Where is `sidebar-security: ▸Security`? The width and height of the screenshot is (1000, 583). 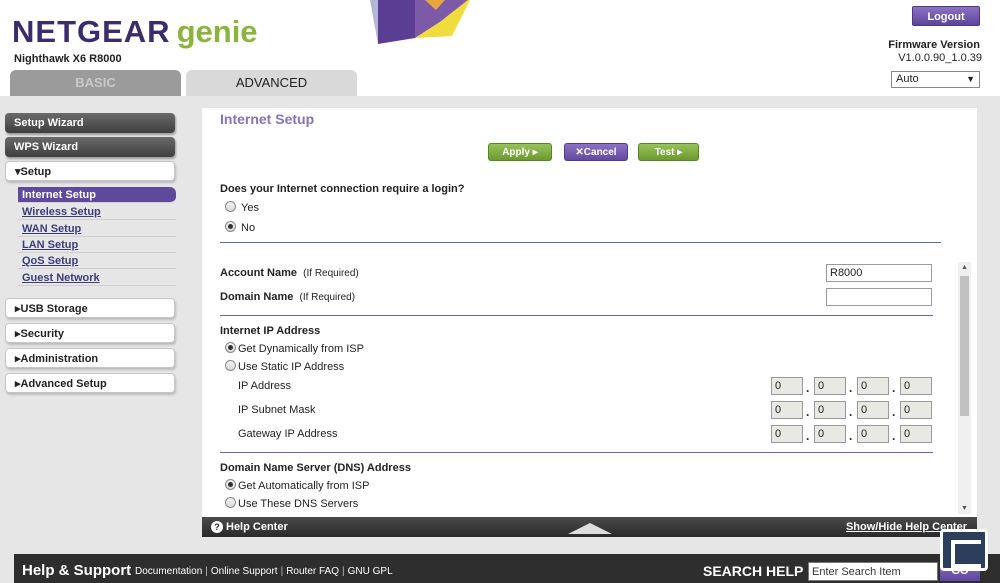
sidebar-security: ▸Security is located at coordinates (90, 333).